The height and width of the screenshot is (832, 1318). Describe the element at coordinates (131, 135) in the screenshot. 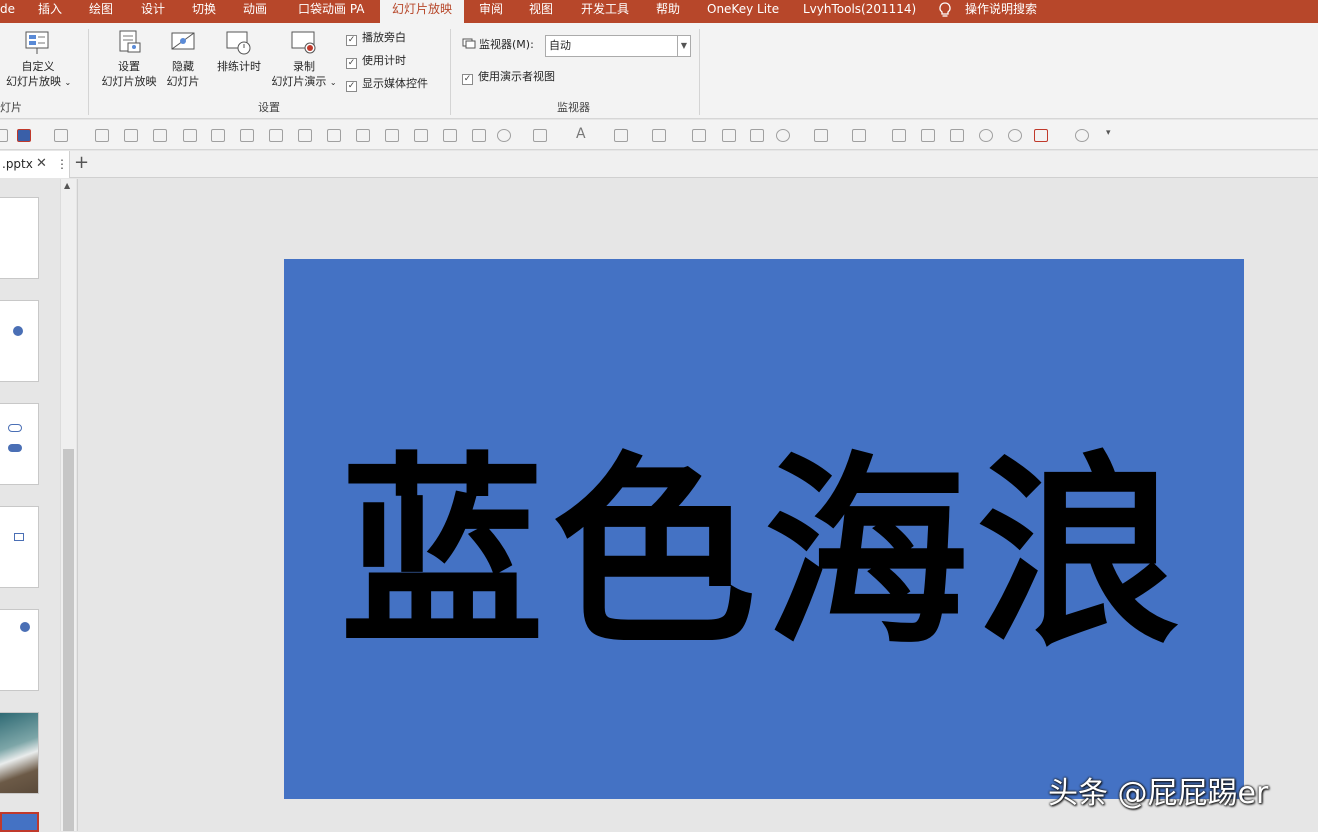

I see `ungroup-icon` at that location.